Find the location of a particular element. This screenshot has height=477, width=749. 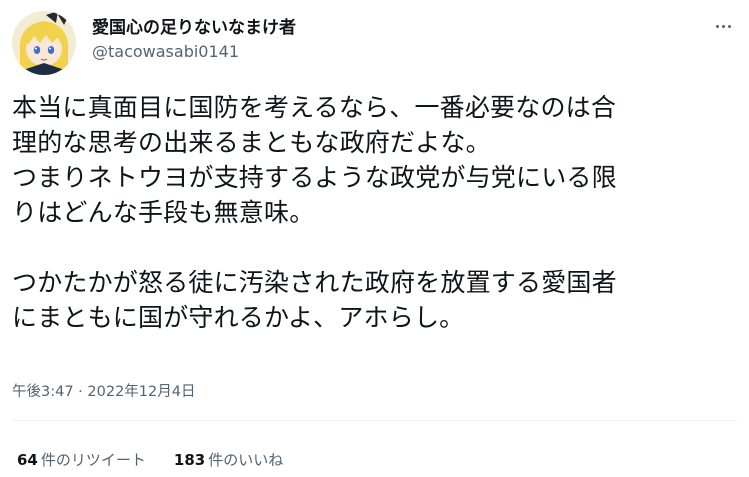

retweets-count: 64 is located at coordinates (27, 460).